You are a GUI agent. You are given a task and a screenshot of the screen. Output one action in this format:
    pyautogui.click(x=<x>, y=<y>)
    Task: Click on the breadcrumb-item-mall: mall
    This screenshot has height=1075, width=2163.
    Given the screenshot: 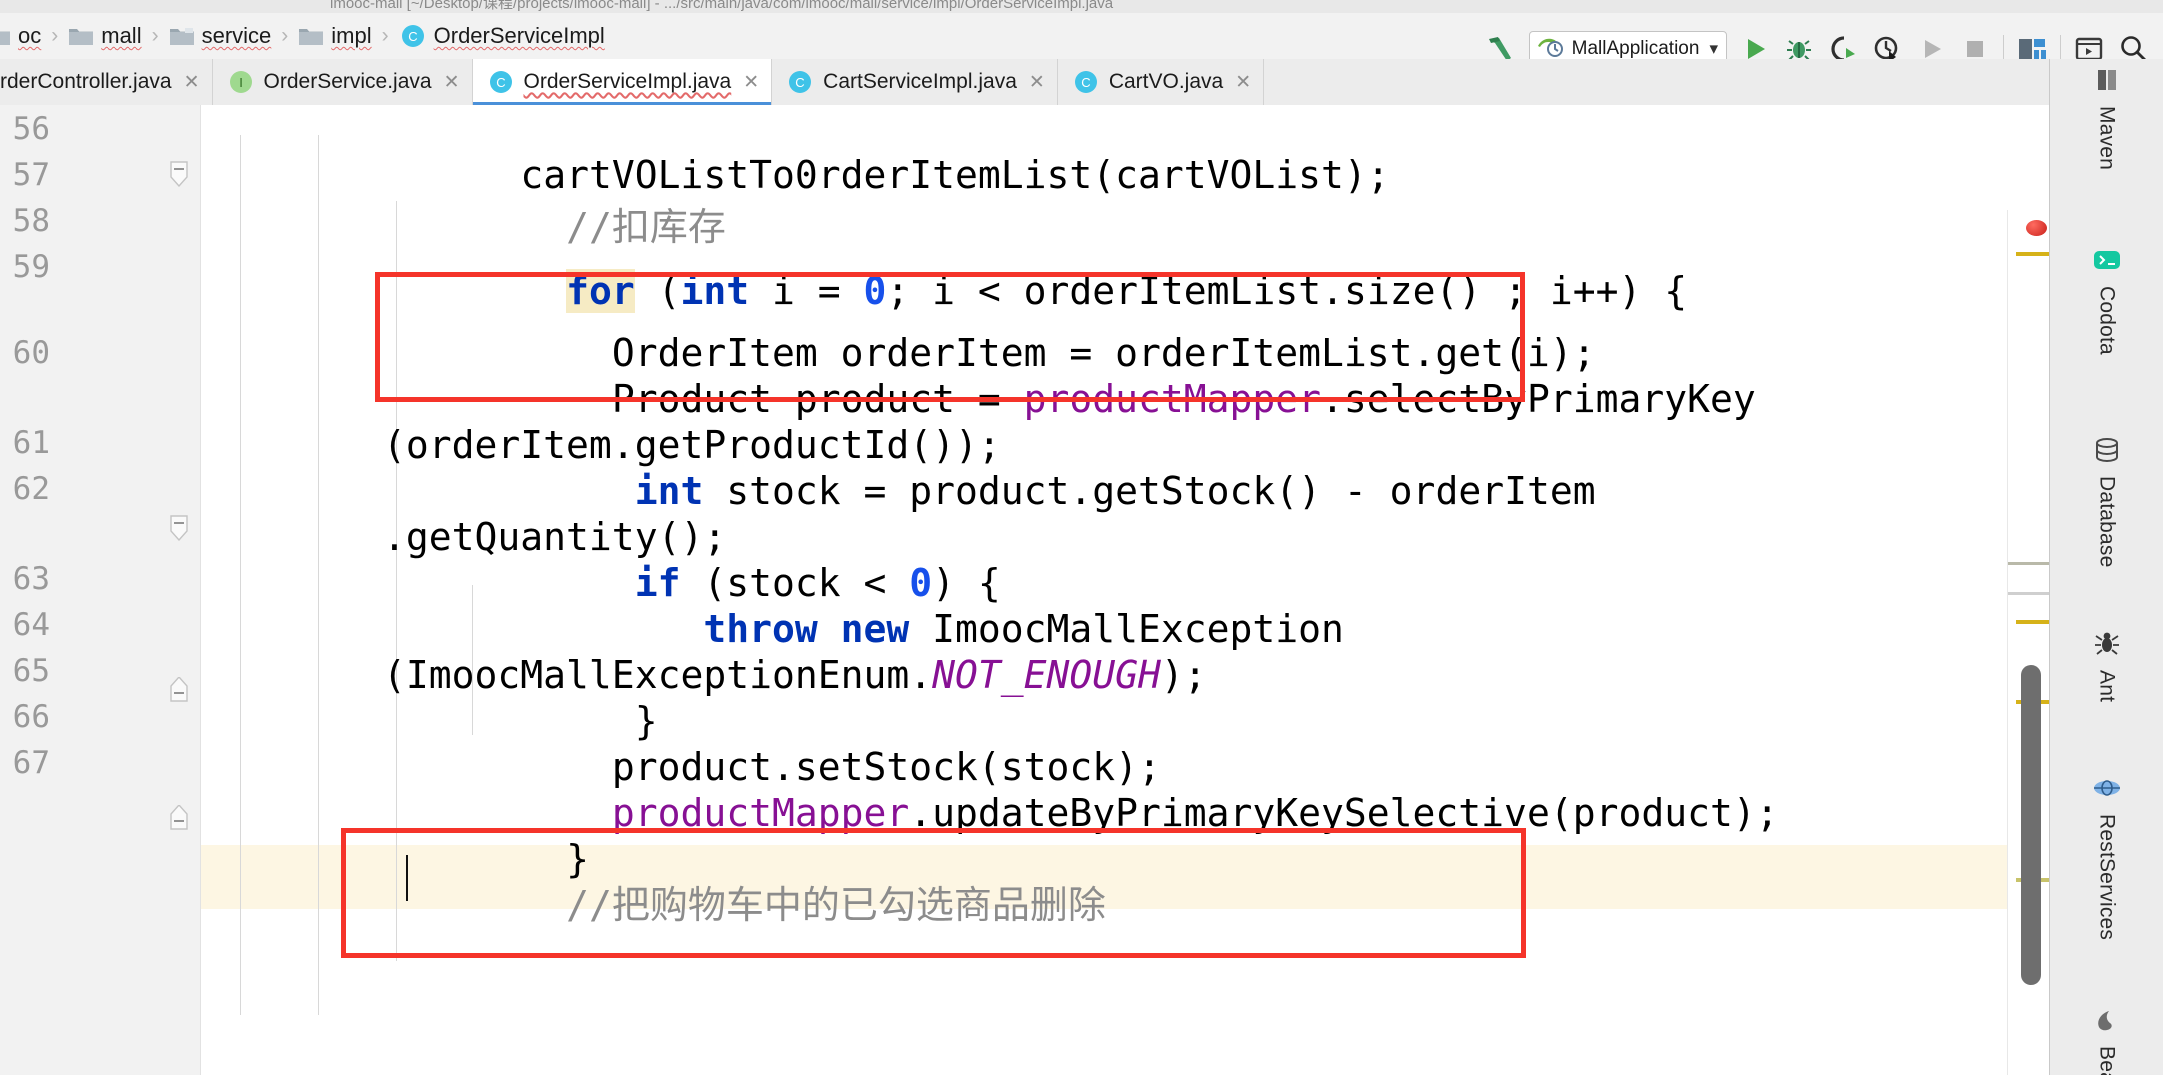 What is the action you would take?
    pyautogui.click(x=104, y=36)
    